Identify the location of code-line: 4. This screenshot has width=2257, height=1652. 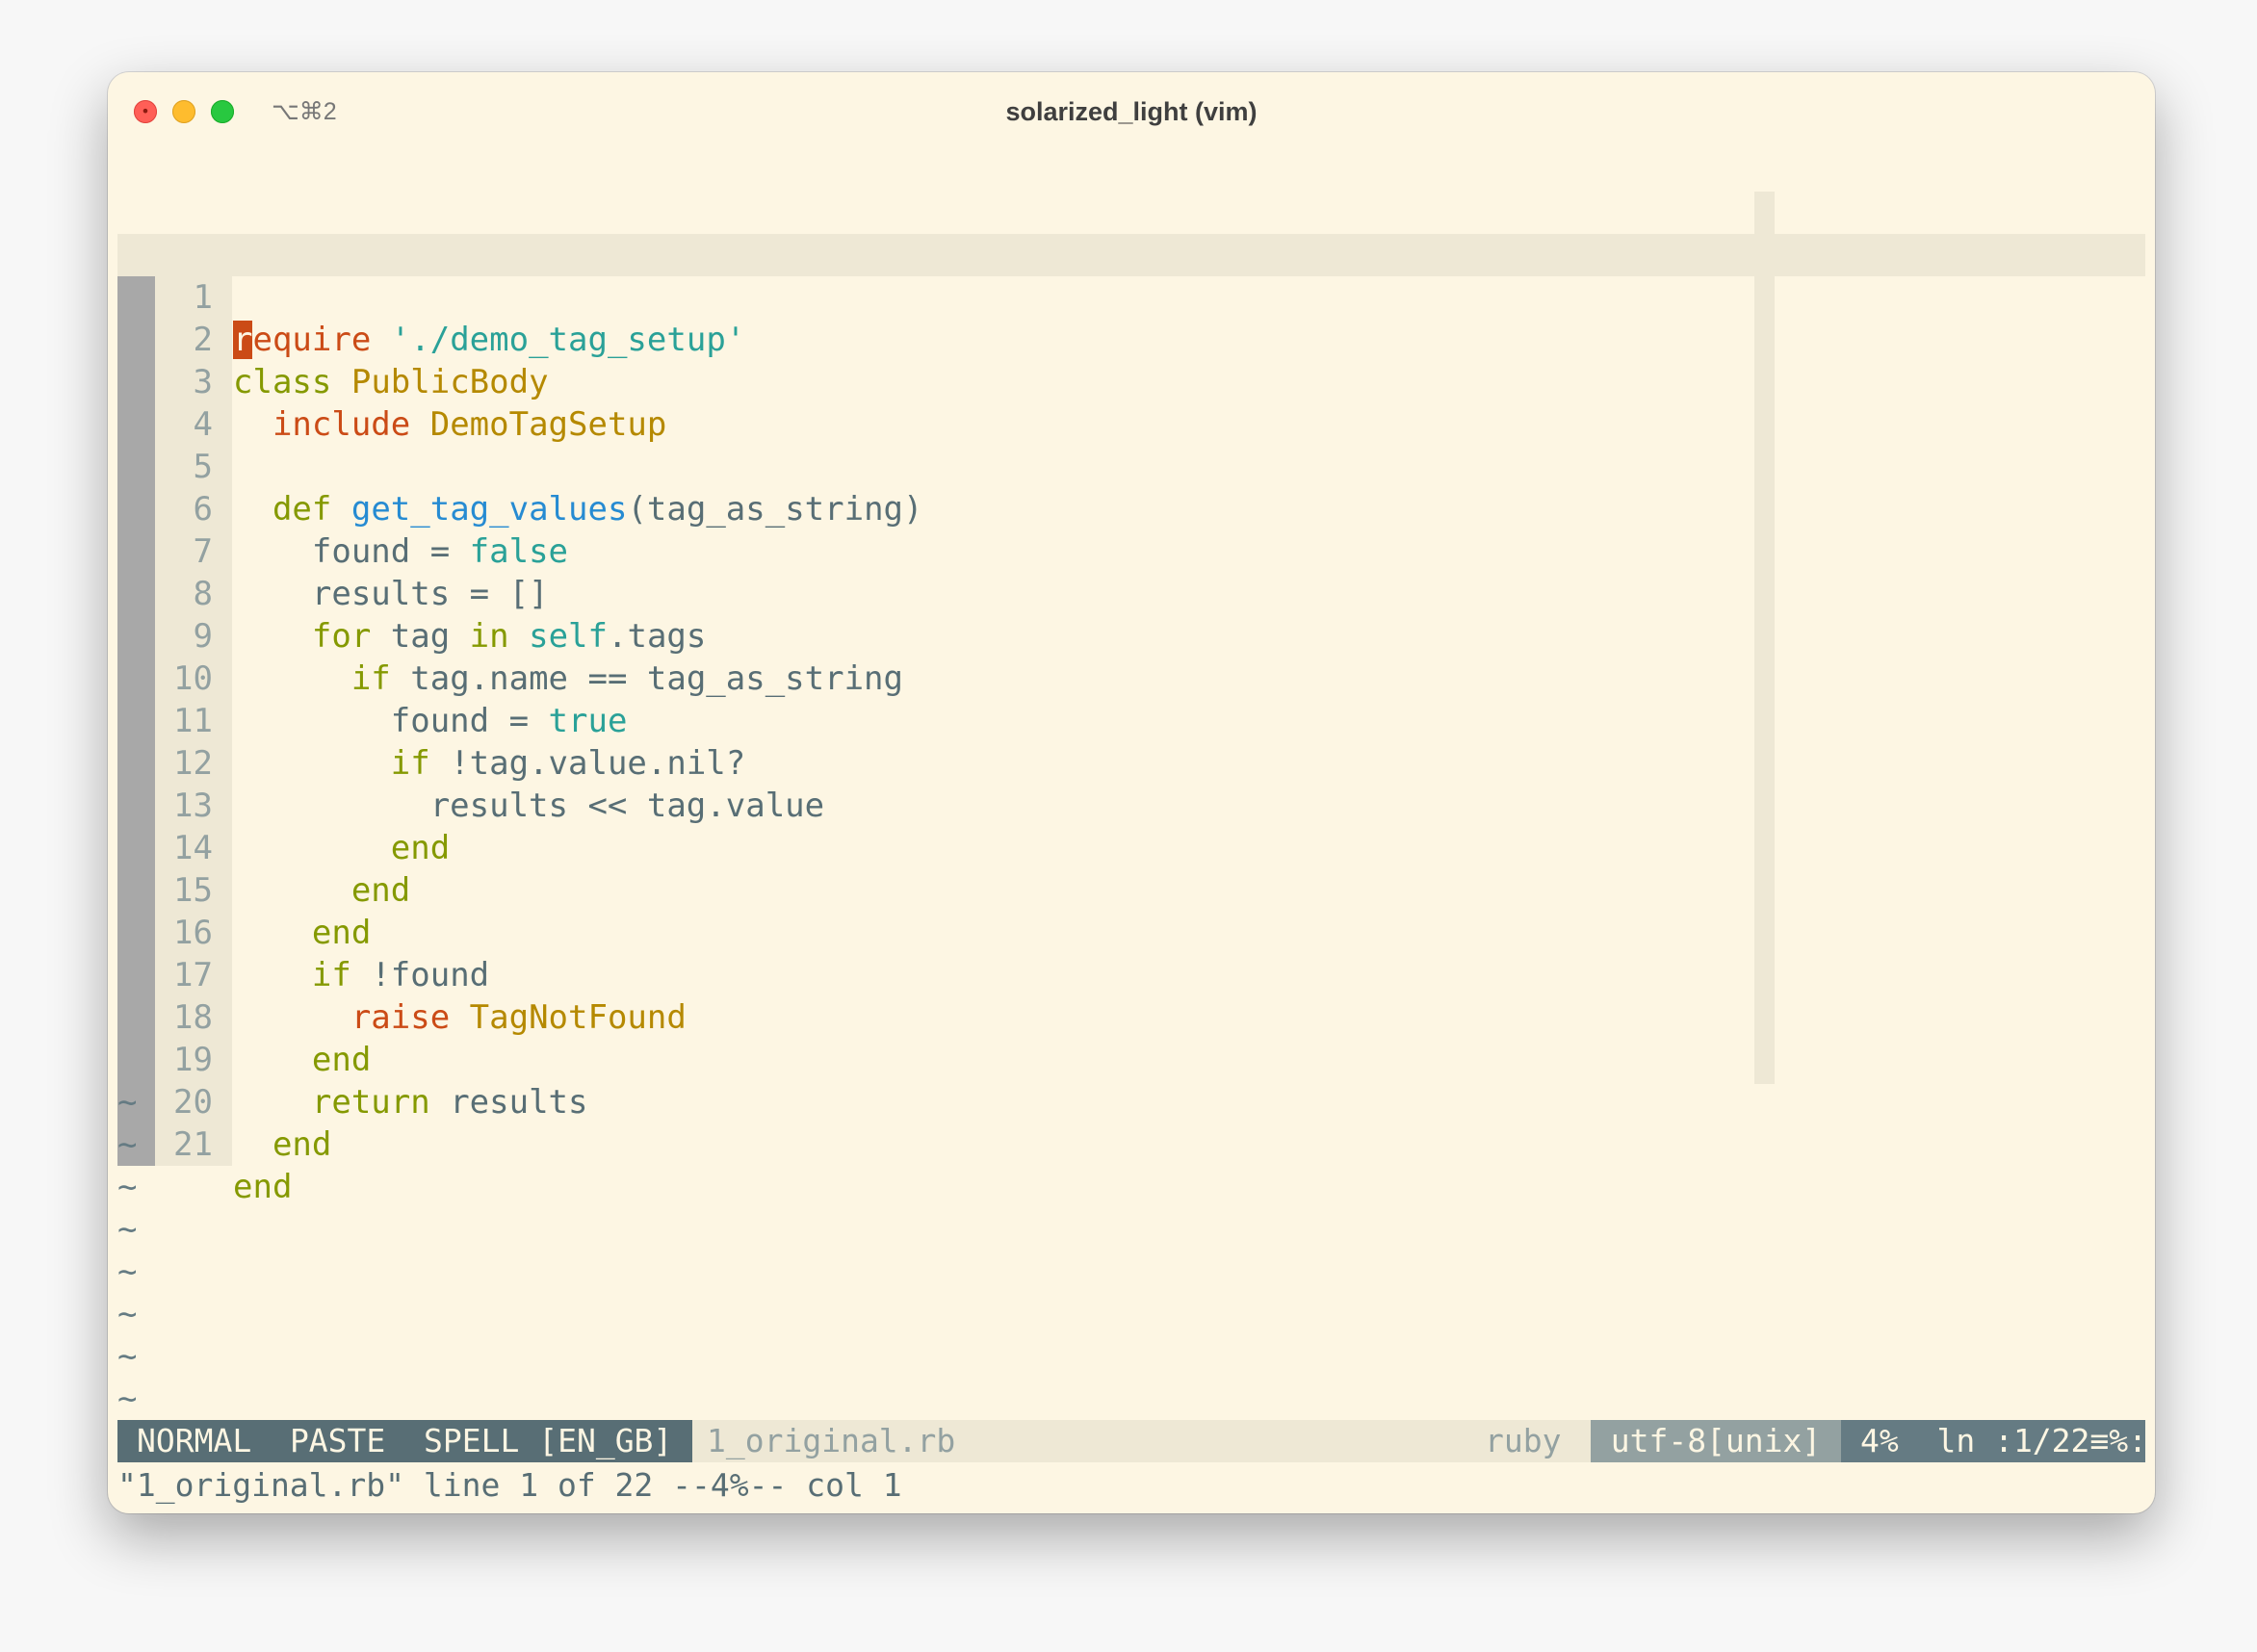
(1131, 382).